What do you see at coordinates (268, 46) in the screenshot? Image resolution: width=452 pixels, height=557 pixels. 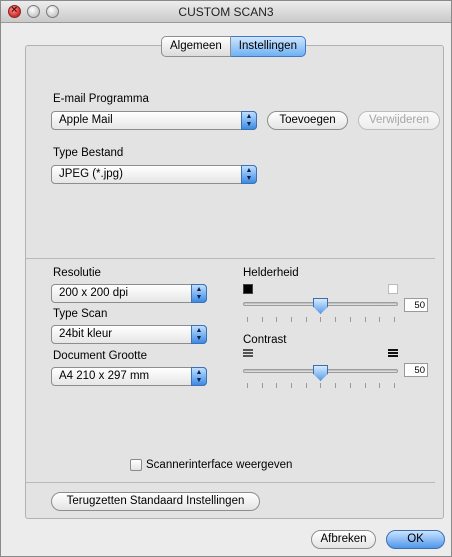 I see `tab-instellingen: Instellingen` at bounding box center [268, 46].